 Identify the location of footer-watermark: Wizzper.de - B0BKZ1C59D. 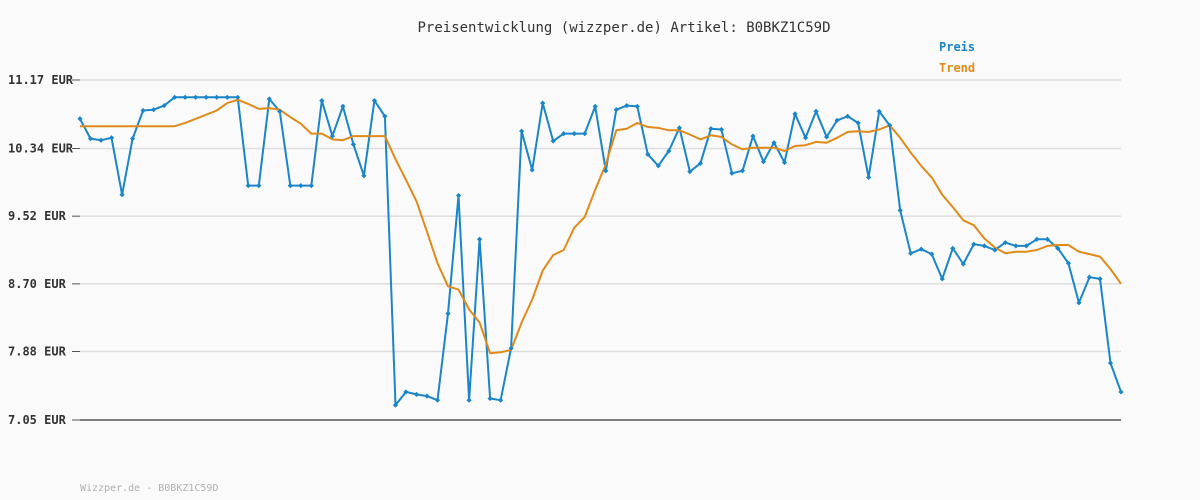
(149, 488).